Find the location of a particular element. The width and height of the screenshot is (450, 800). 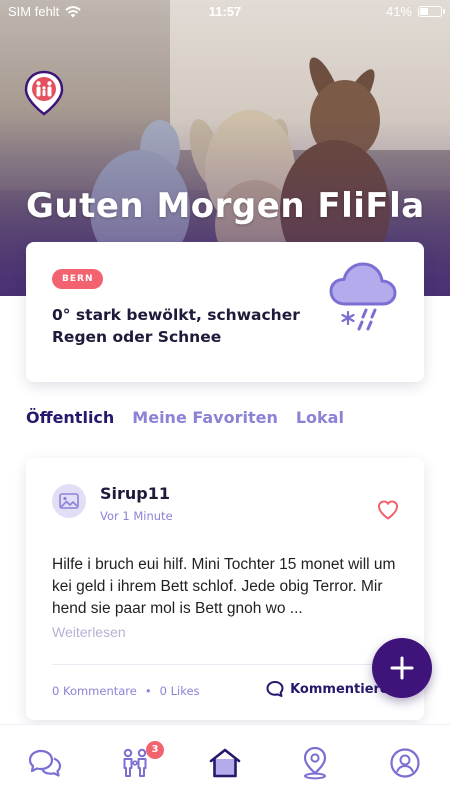

map-pin-icon is located at coordinates (315, 762).